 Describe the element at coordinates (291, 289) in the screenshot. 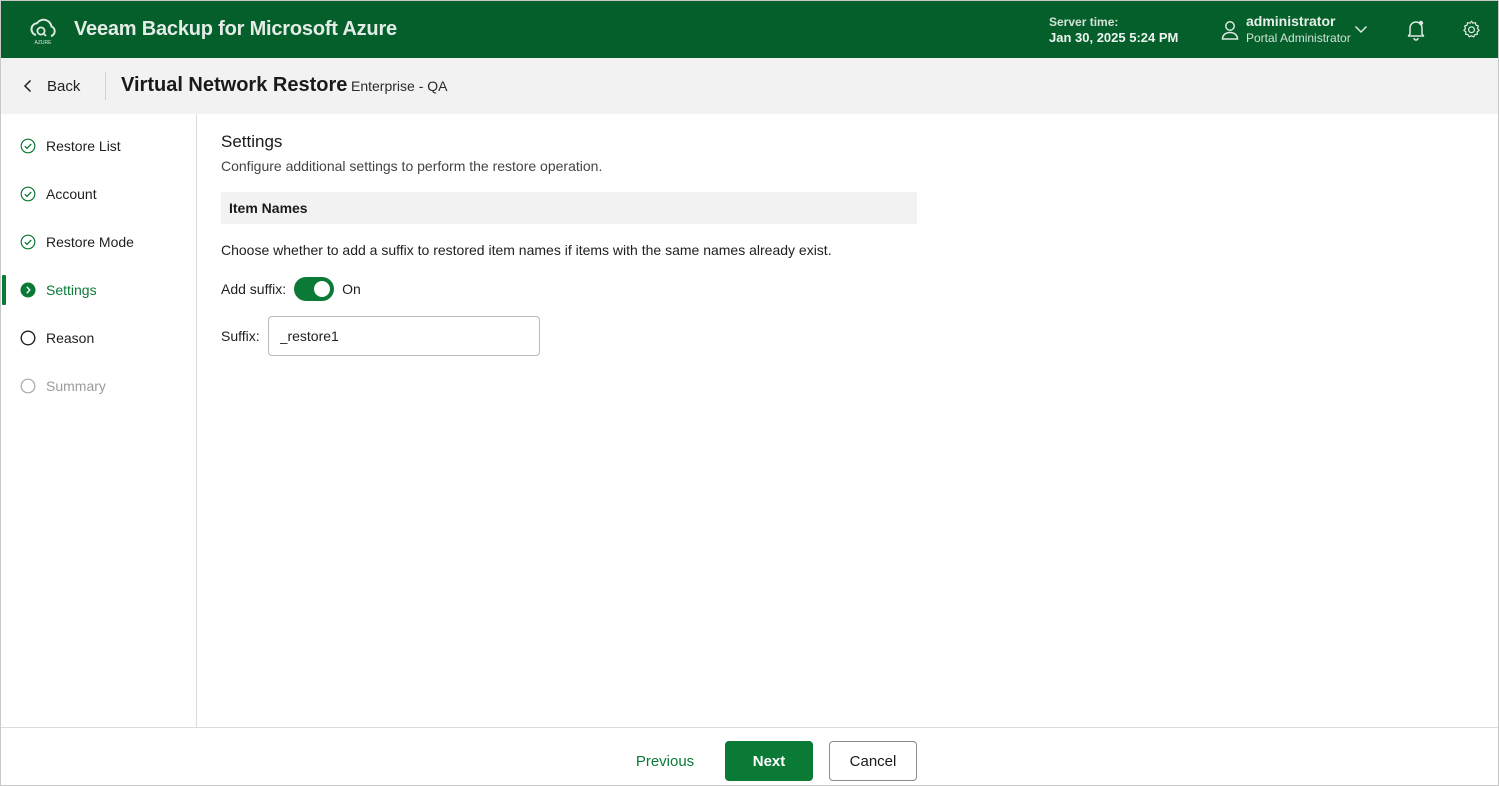

I see `add-suffix-row: Add suffix: On` at that location.